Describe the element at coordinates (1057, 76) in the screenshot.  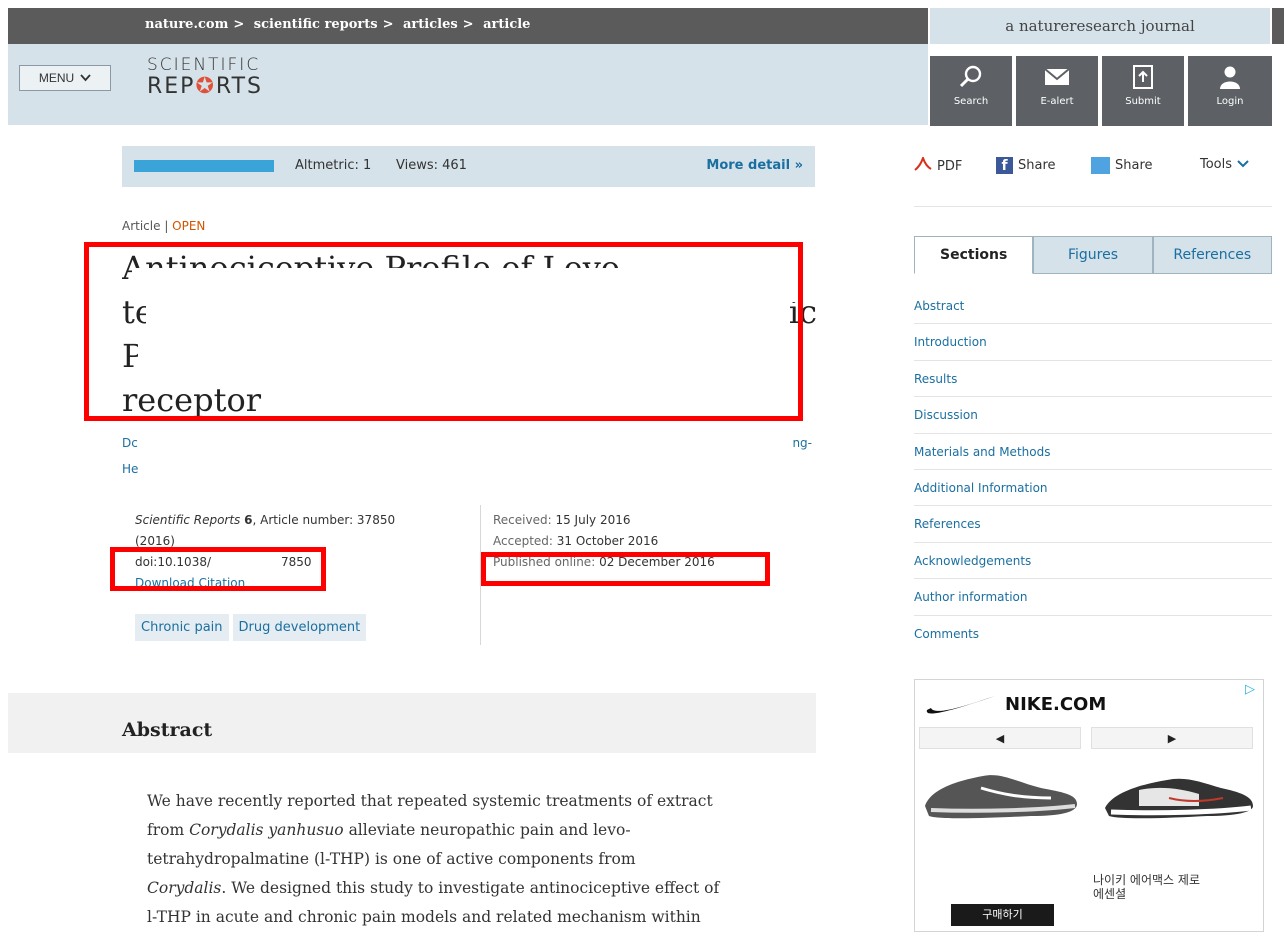
I see `envelope-icon` at that location.